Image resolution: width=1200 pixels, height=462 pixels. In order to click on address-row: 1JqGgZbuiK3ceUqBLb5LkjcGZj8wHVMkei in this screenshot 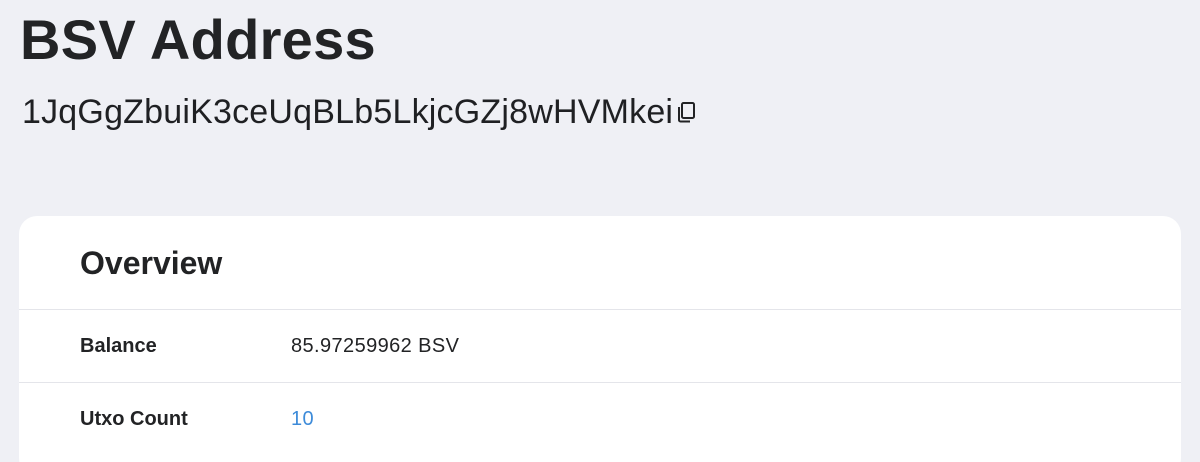, I will do `click(359, 112)`.